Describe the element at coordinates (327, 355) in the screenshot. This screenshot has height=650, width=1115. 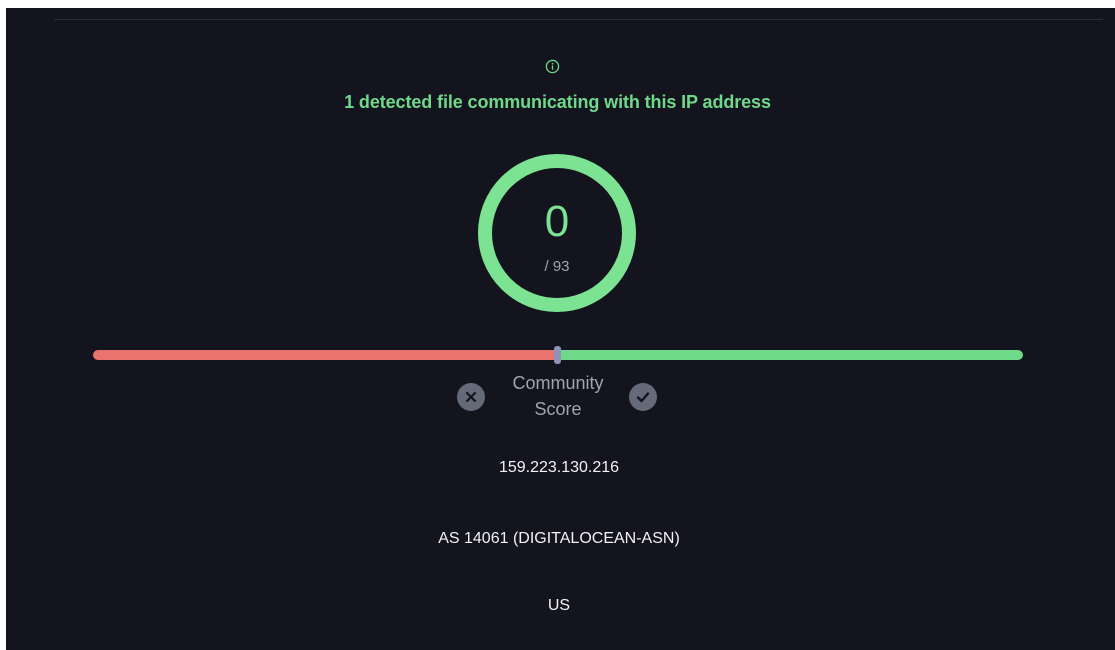
I see `community-score-negative-track` at that location.